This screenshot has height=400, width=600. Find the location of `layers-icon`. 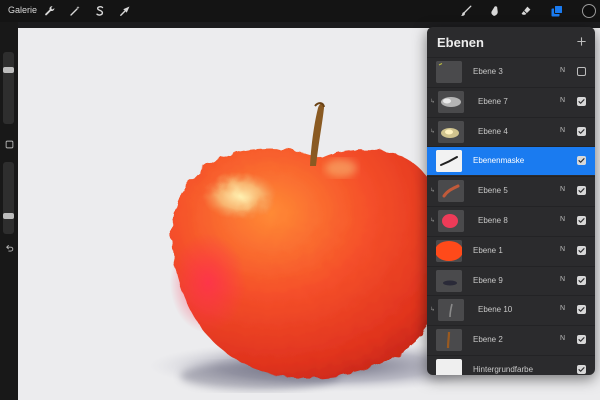

layers-icon is located at coordinates (557, 11).